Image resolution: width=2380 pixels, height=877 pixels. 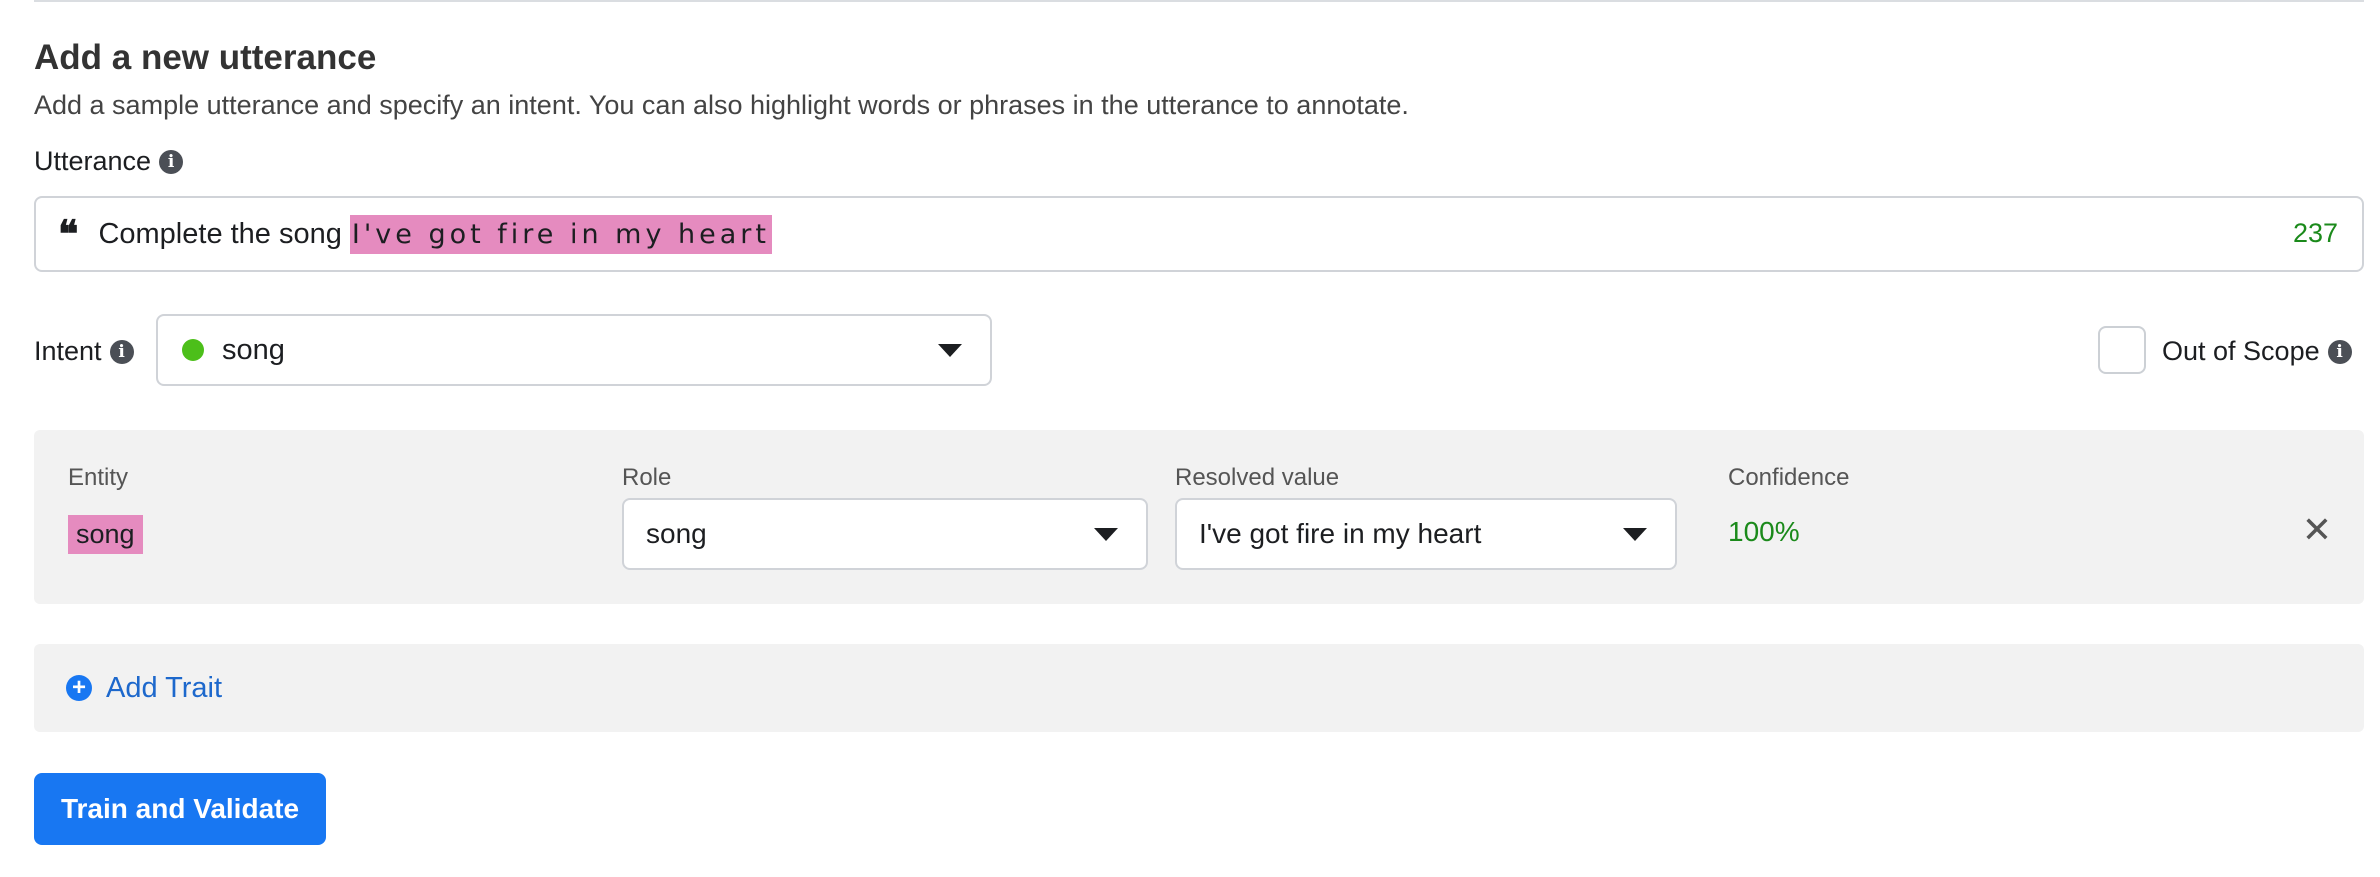 I want to click on intent-value: song, so click(x=253, y=349).